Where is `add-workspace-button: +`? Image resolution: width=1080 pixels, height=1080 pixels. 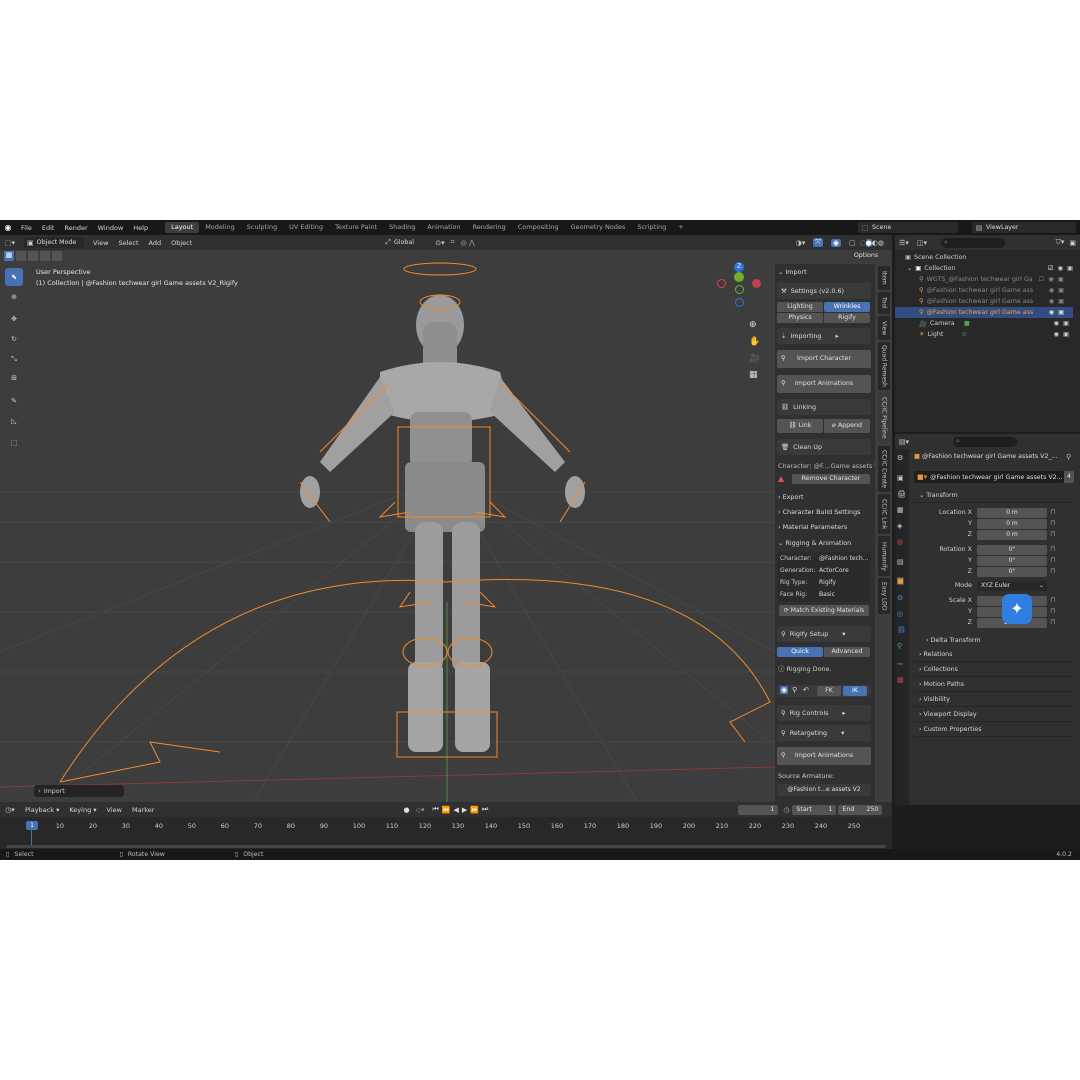
add-workspace-button: + is located at coordinates (680, 227).